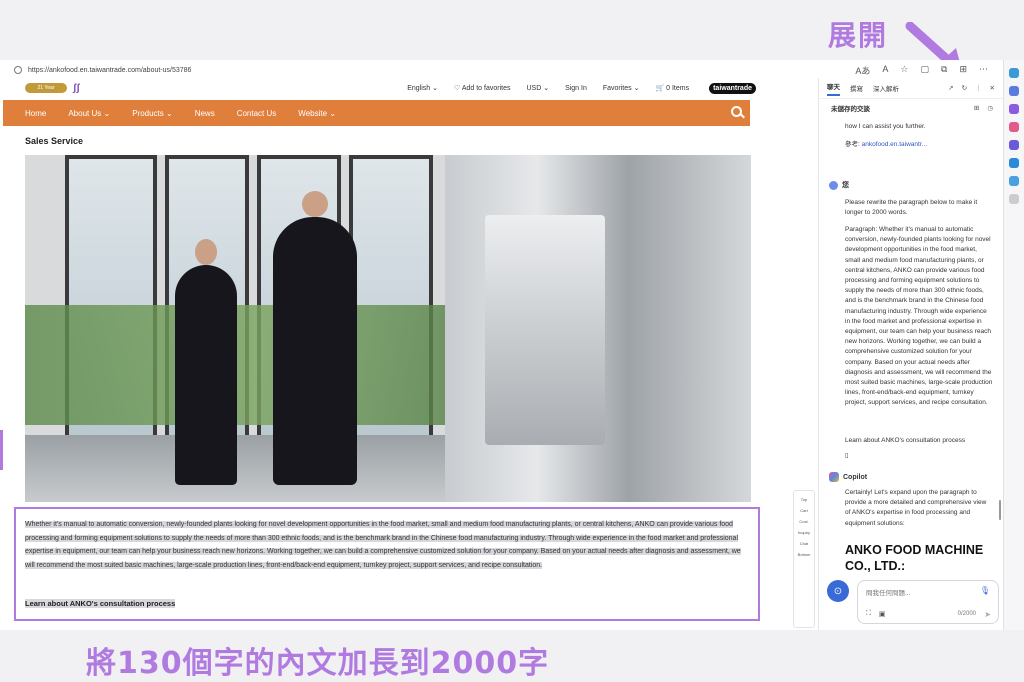 This screenshot has height=682, width=1024. Describe the element at coordinates (944, 70) in the screenshot. I see `extensions-icon: ⧉` at that location.